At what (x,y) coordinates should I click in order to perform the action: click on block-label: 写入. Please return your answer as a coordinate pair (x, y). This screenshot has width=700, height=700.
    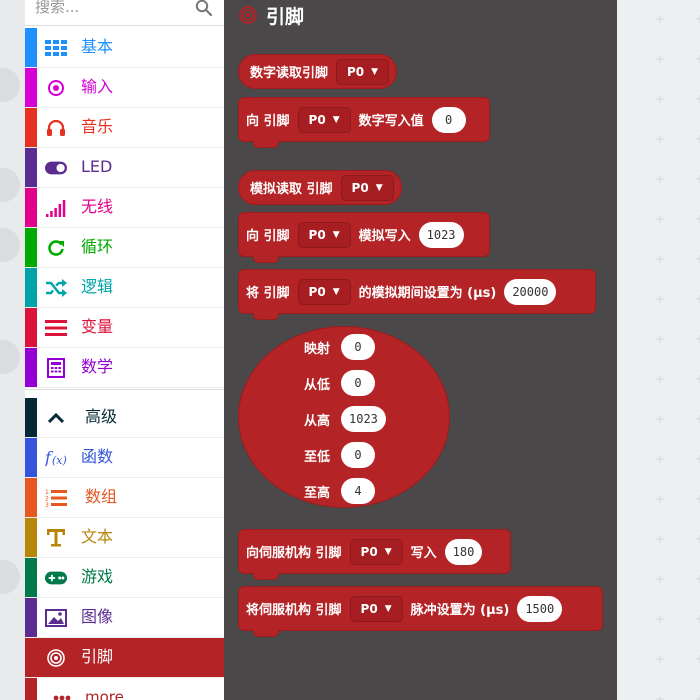
    Looking at the image, I should click on (423, 553).